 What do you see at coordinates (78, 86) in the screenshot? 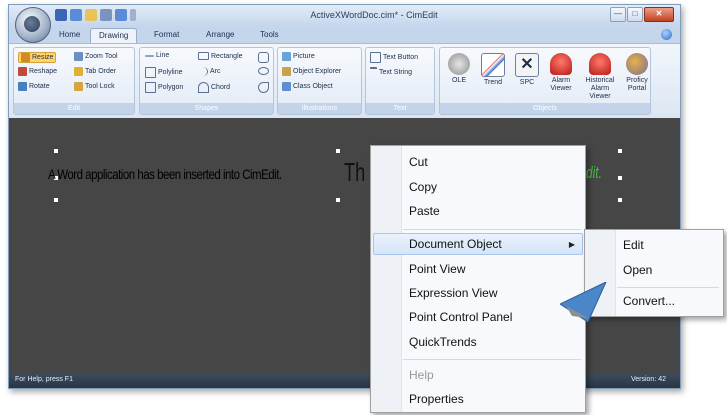
I see `lock-icon` at bounding box center [78, 86].